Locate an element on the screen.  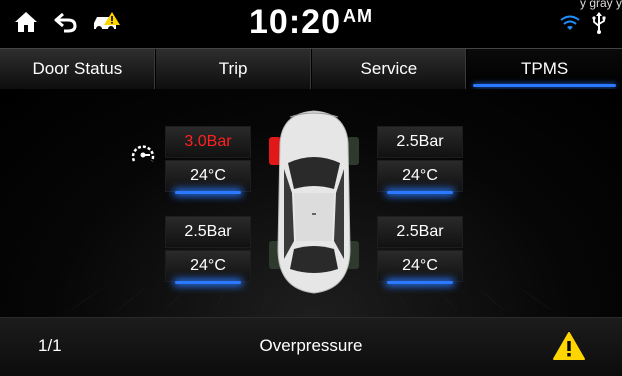
clock: 10:20 AM is located at coordinates (311, 22).